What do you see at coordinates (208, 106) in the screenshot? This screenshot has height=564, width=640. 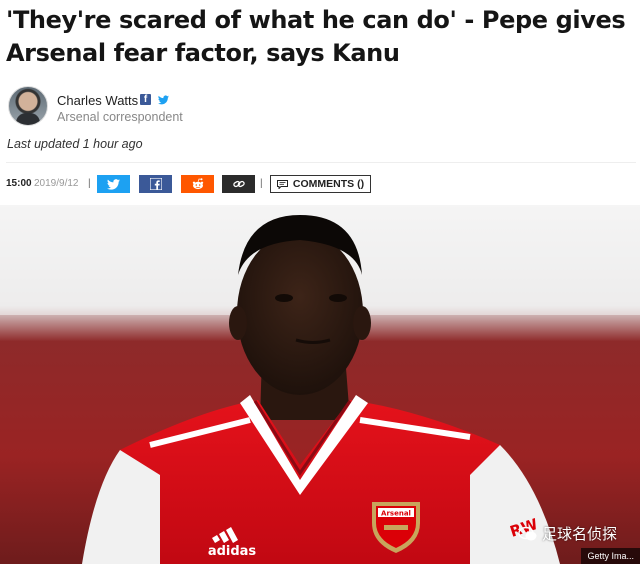 I see `author-byline: Charles Watts f Arsenal correspondent` at bounding box center [208, 106].